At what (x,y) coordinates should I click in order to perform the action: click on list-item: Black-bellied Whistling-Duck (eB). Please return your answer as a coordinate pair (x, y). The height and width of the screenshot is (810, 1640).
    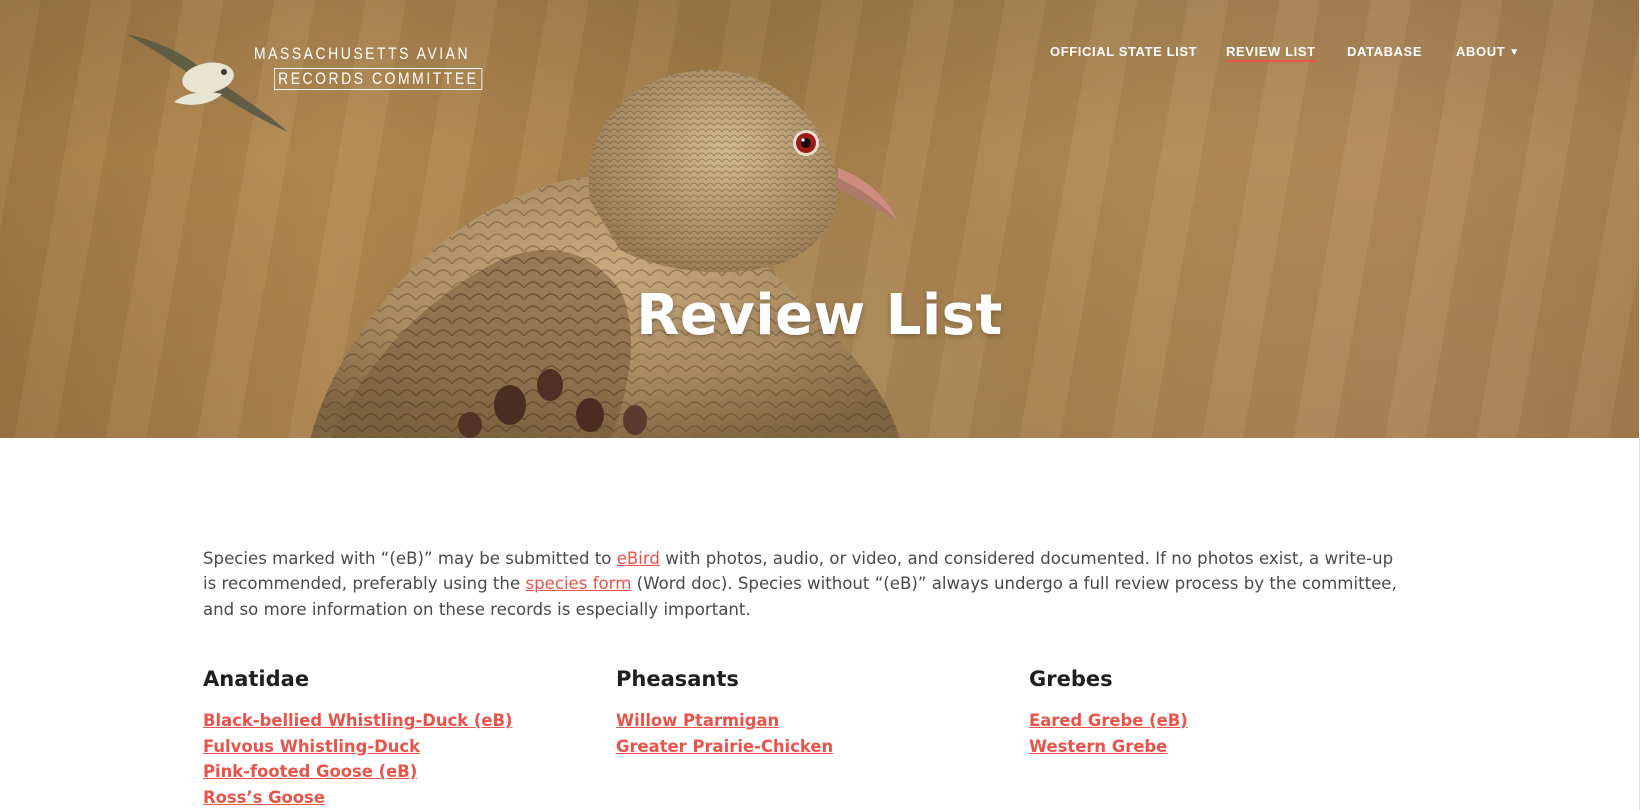
    Looking at the image, I should click on (398, 721).